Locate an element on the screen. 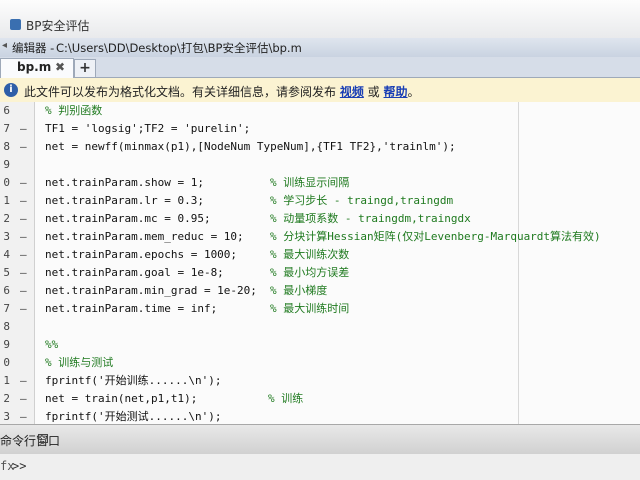 The image size is (640, 480). code-text: %% is located at coordinates (52, 344).